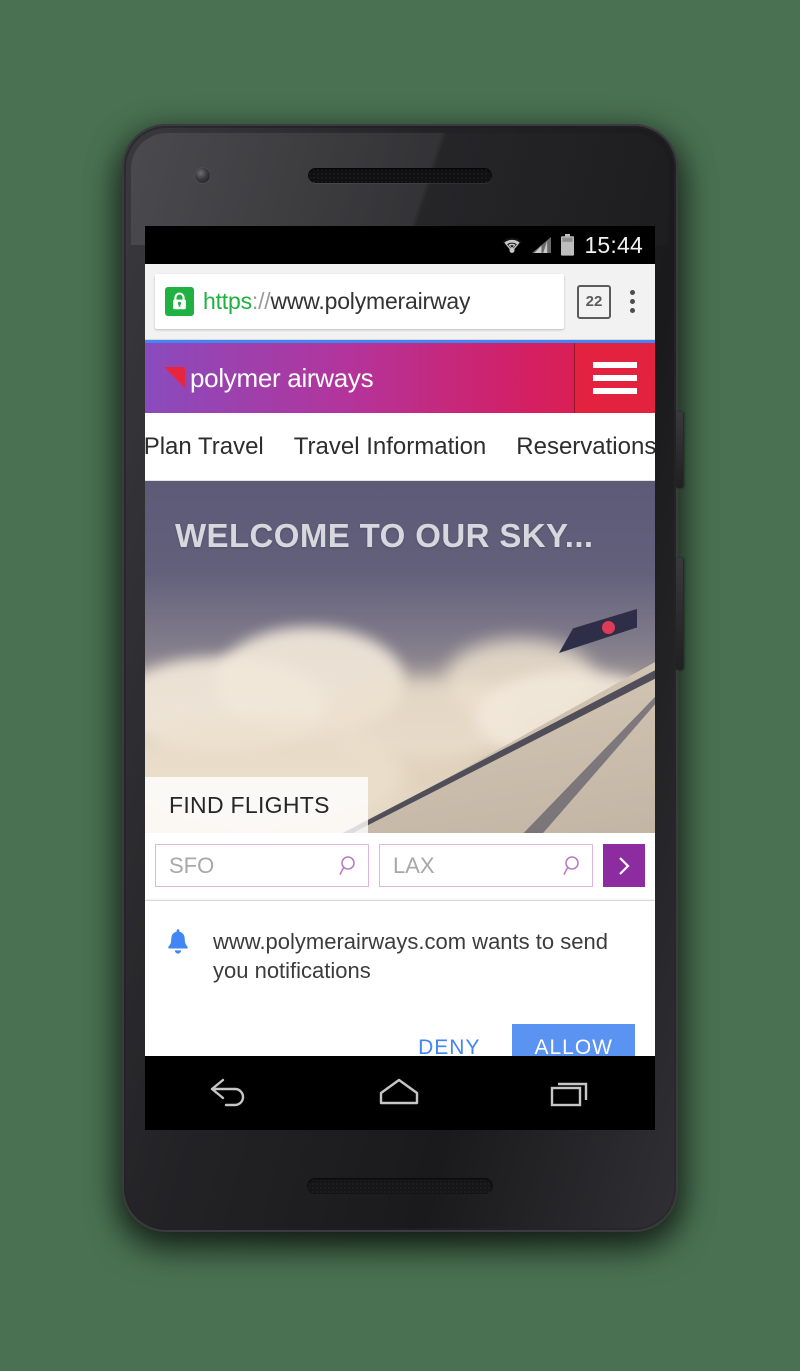 The height and width of the screenshot is (1371, 800). What do you see at coordinates (202, 175) in the screenshot?
I see `front-camera-icon` at bounding box center [202, 175].